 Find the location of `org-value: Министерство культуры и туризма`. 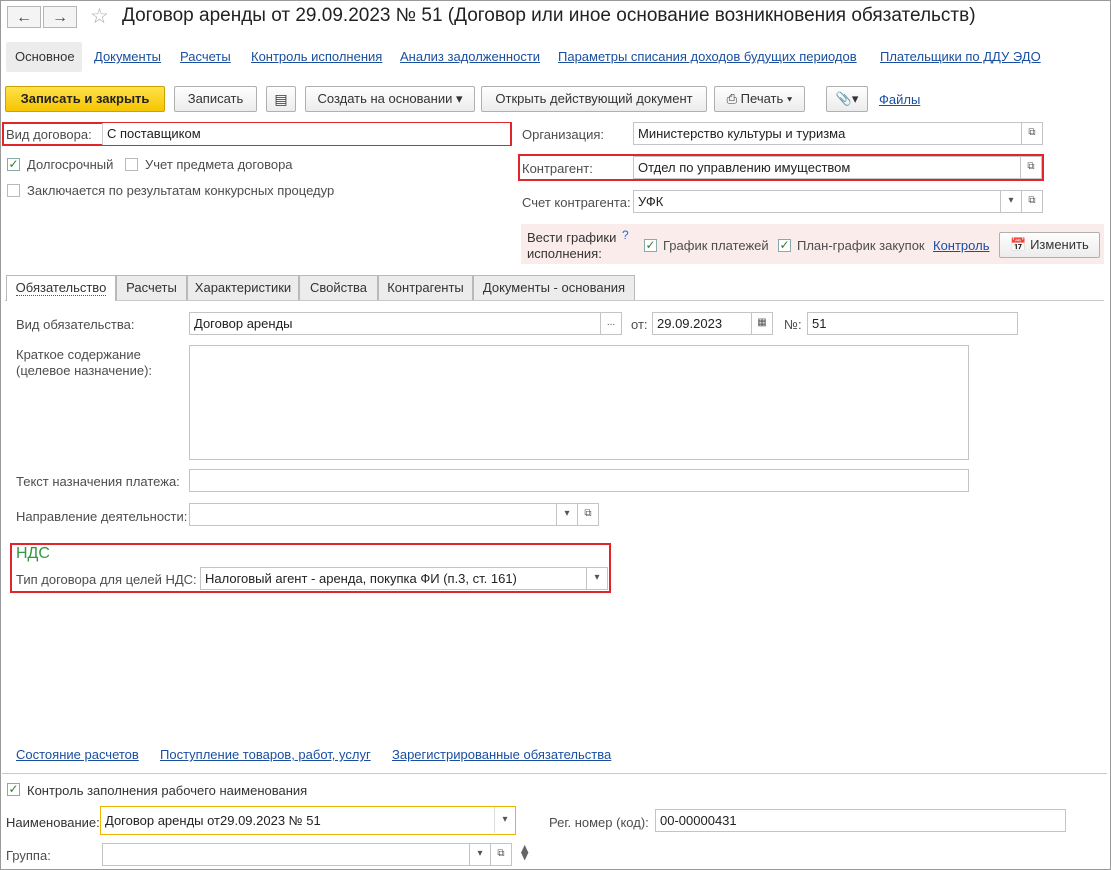

org-value: Министерство культуры и туризма is located at coordinates (742, 133).